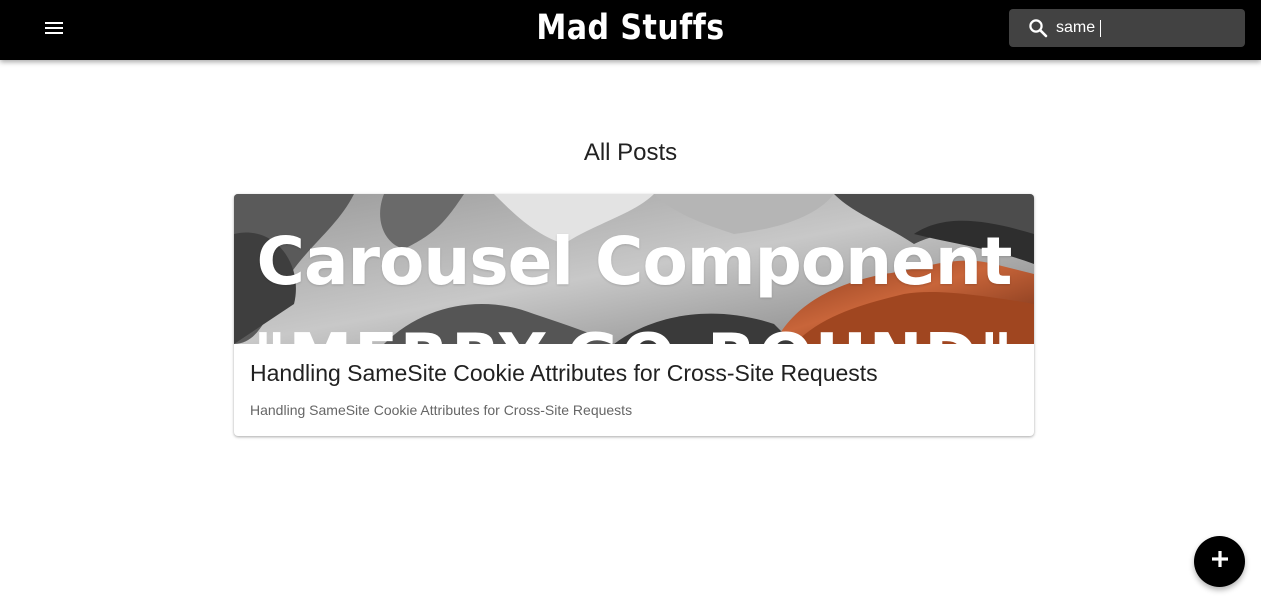  I want to click on text-cursor, so click(1100, 28).